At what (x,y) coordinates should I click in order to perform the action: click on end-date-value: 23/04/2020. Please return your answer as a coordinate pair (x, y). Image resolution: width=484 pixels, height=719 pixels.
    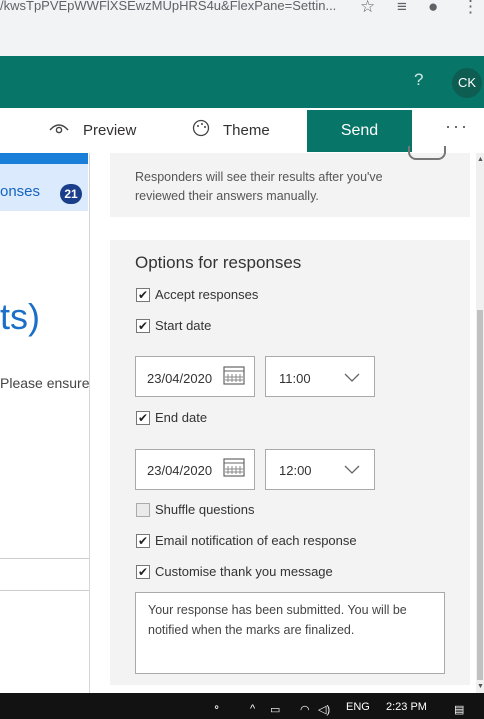
    Looking at the image, I should click on (180, 470).